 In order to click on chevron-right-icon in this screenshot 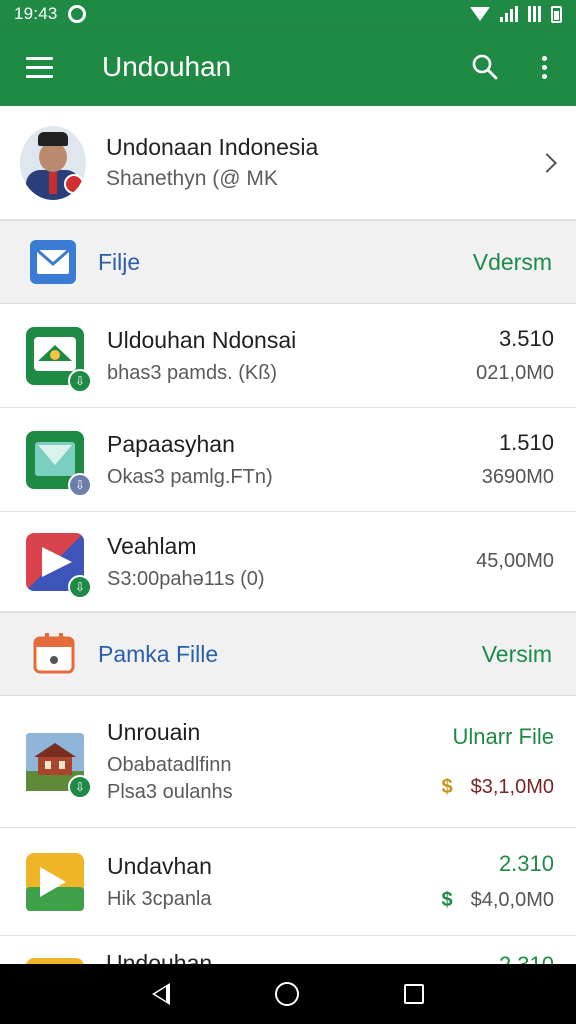, I will do `click(547, 162)`.